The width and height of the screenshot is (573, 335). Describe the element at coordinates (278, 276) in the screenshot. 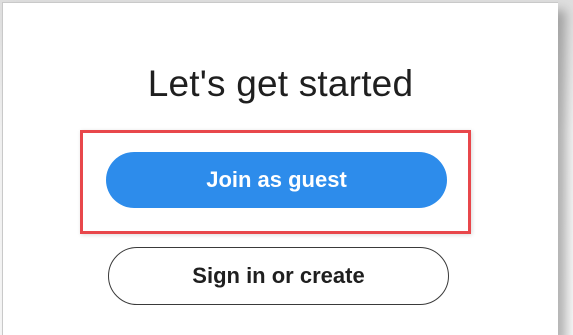

I see `sign-in-button: Sign in or create` at that location.